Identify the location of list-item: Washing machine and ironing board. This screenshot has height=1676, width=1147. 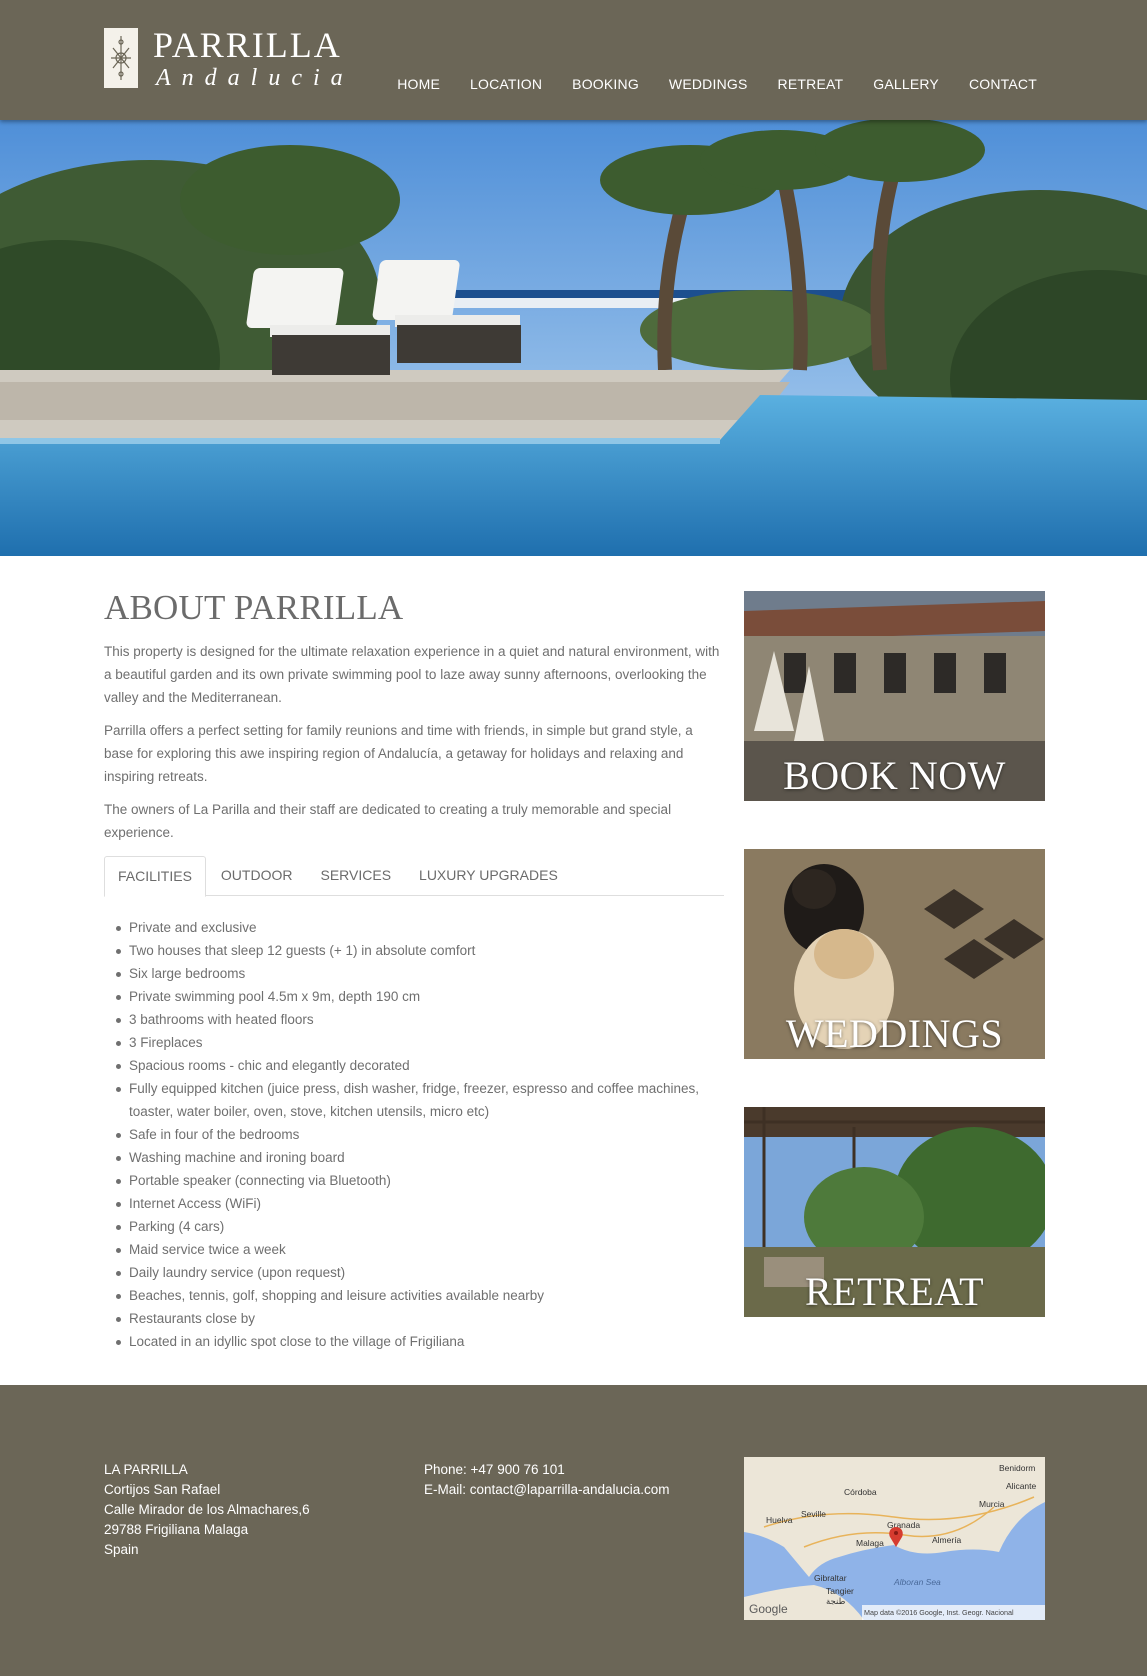
(420, 1157).